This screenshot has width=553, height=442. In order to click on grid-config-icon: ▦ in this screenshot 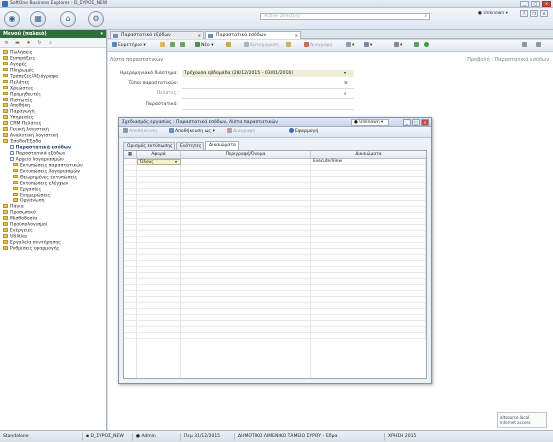, I will do `click(130, 155)`.